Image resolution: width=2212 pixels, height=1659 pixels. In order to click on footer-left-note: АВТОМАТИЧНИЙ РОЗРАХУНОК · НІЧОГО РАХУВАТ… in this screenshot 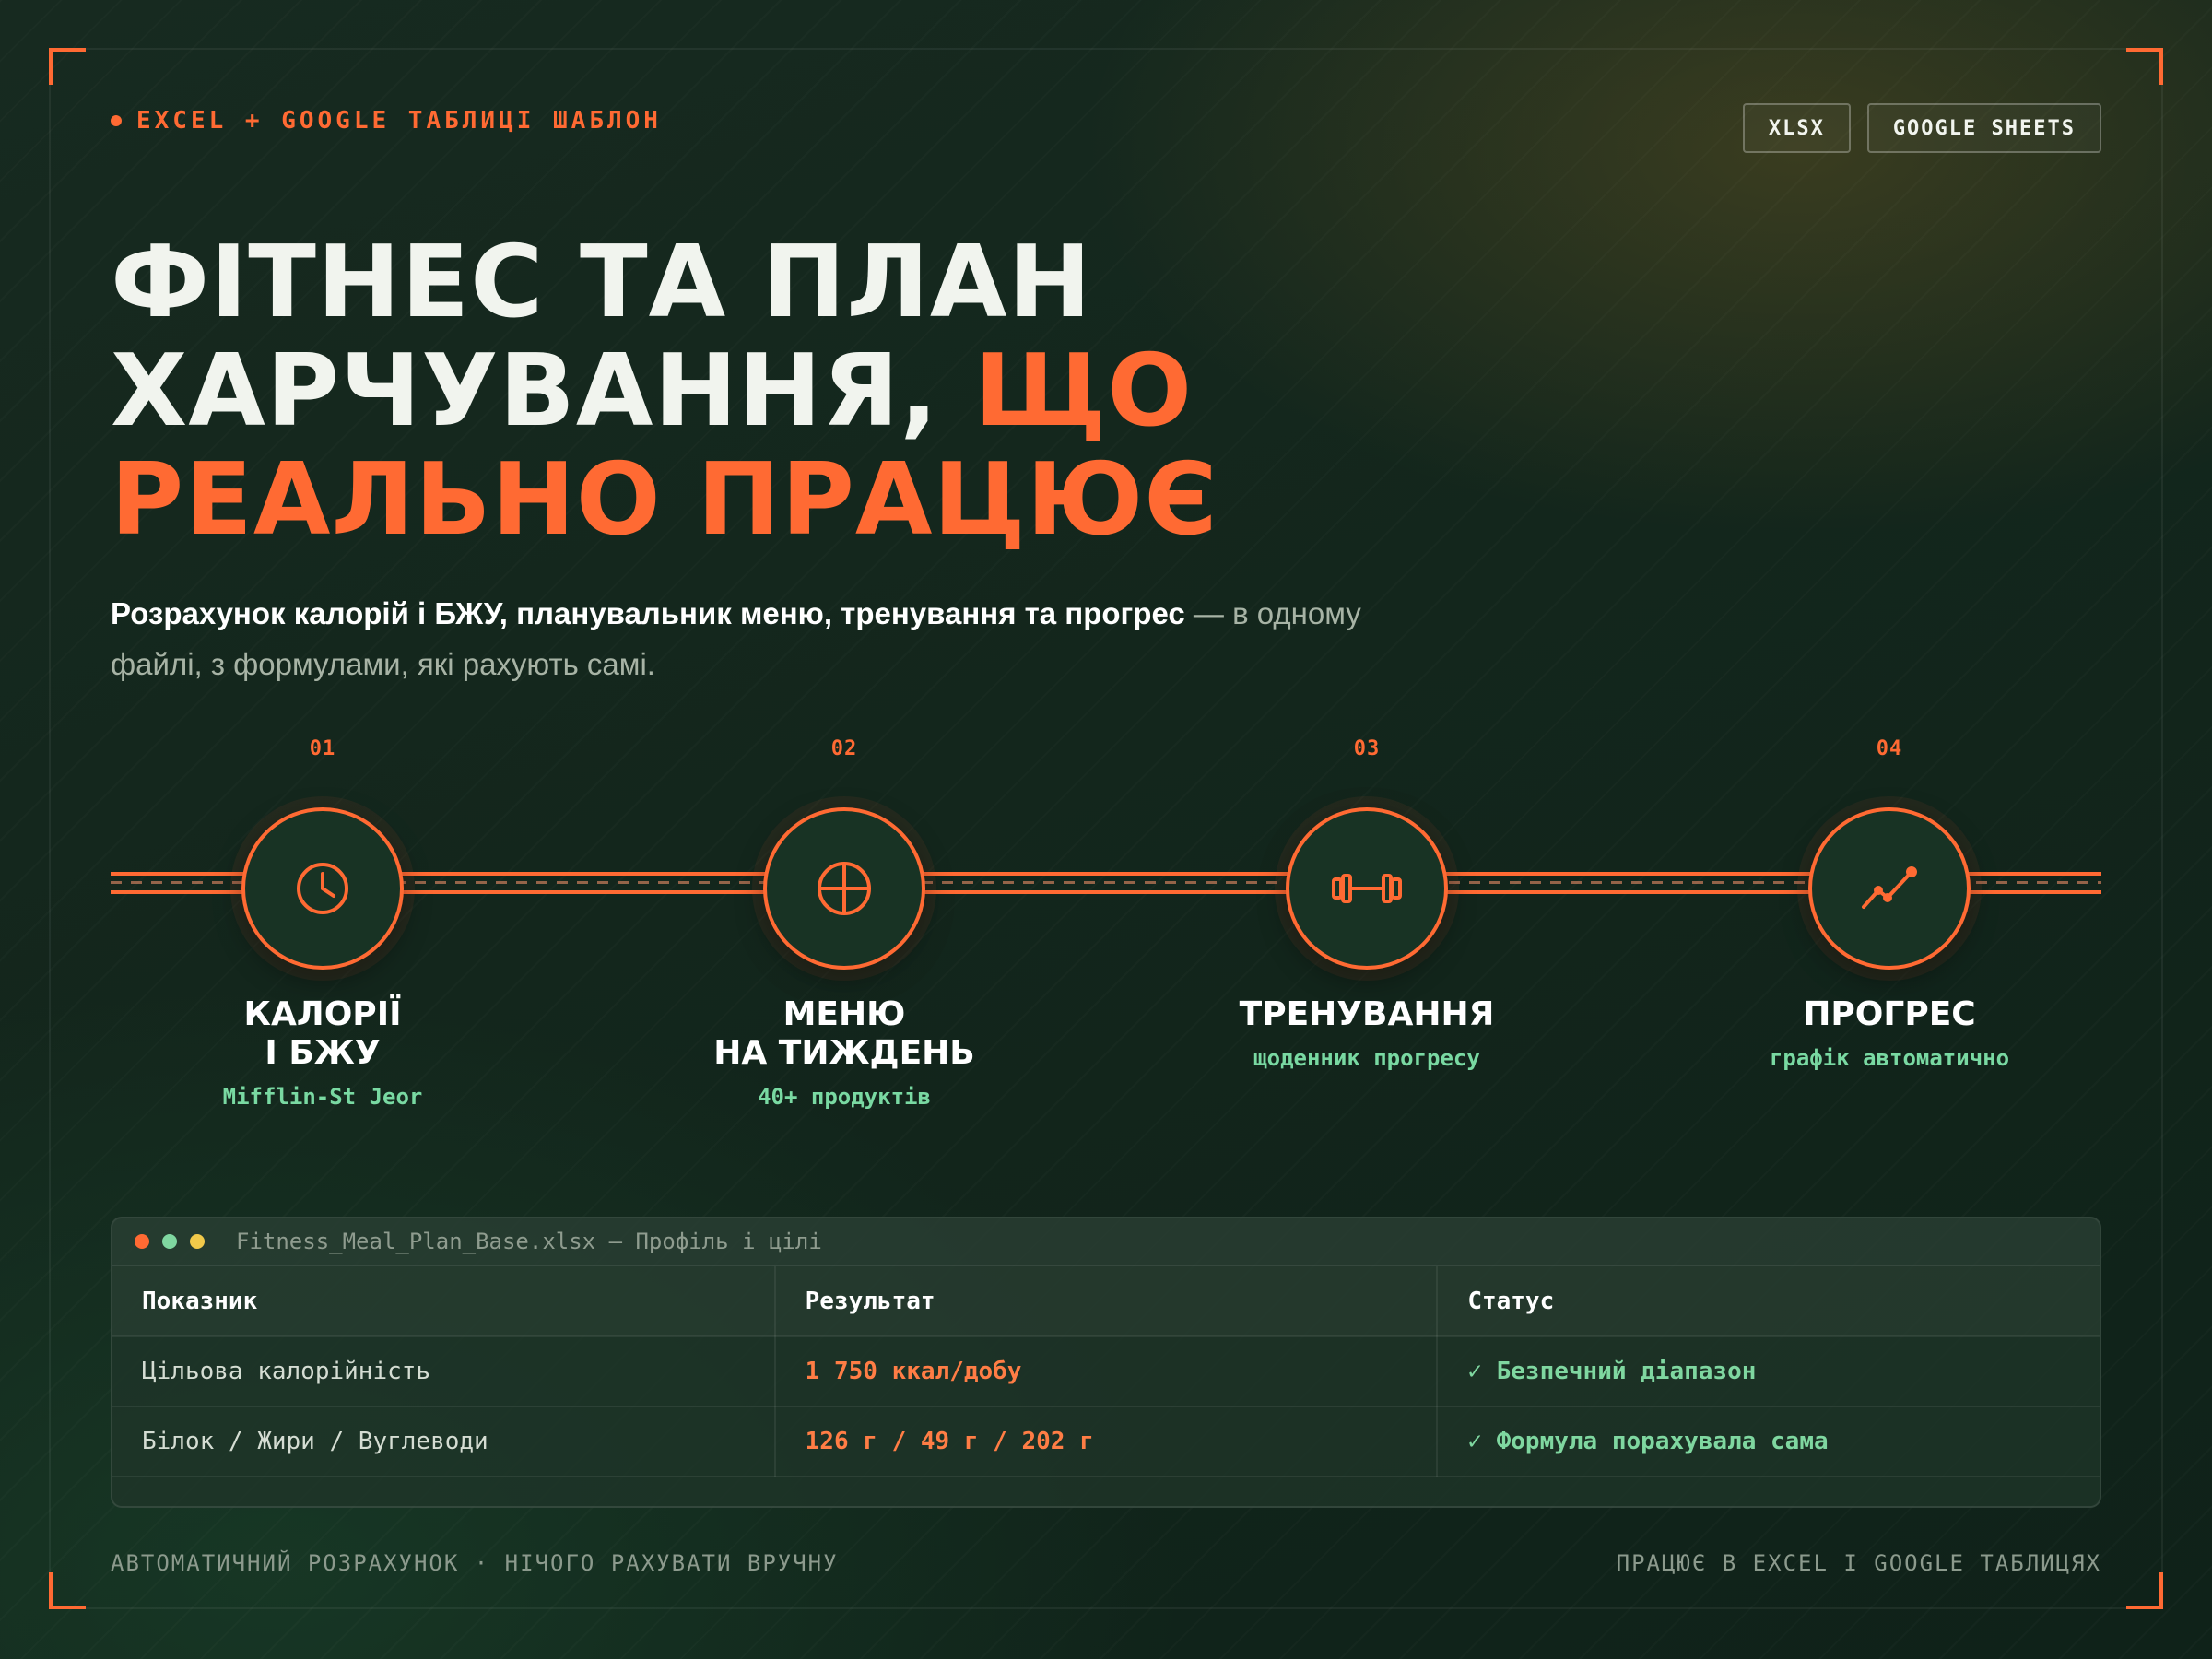, I will do `click(475, 1563)`.